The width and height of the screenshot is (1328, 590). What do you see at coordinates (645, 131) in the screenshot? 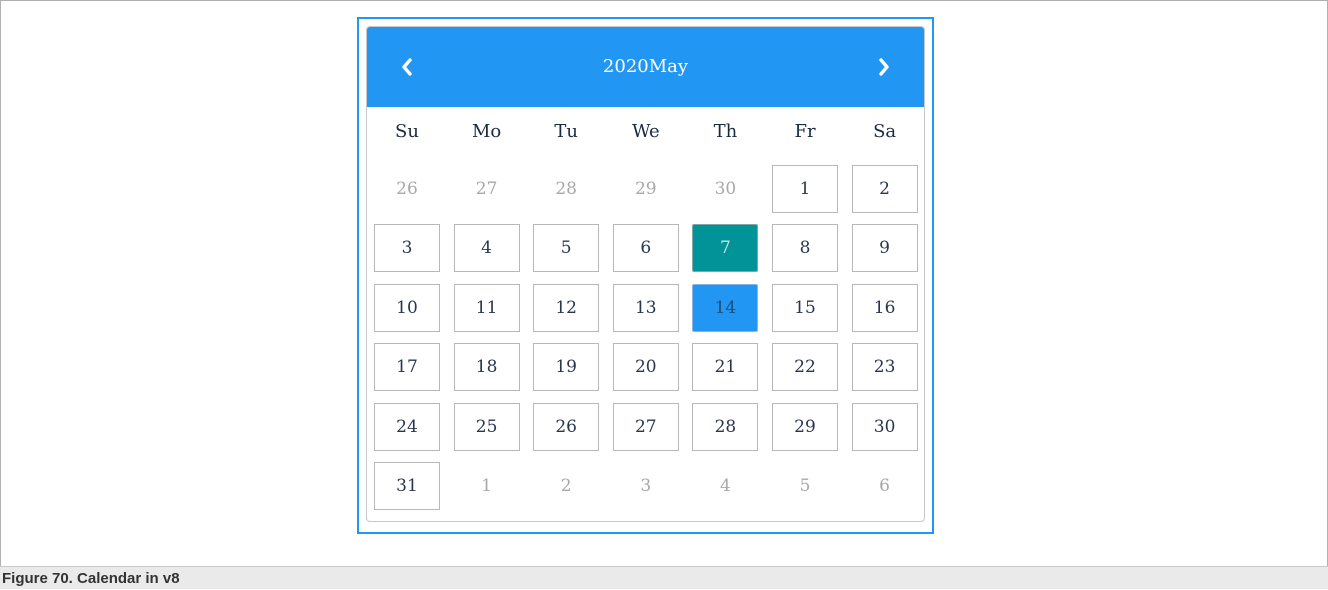
I see `weekday-header: We` at bounding box center [645, 131].